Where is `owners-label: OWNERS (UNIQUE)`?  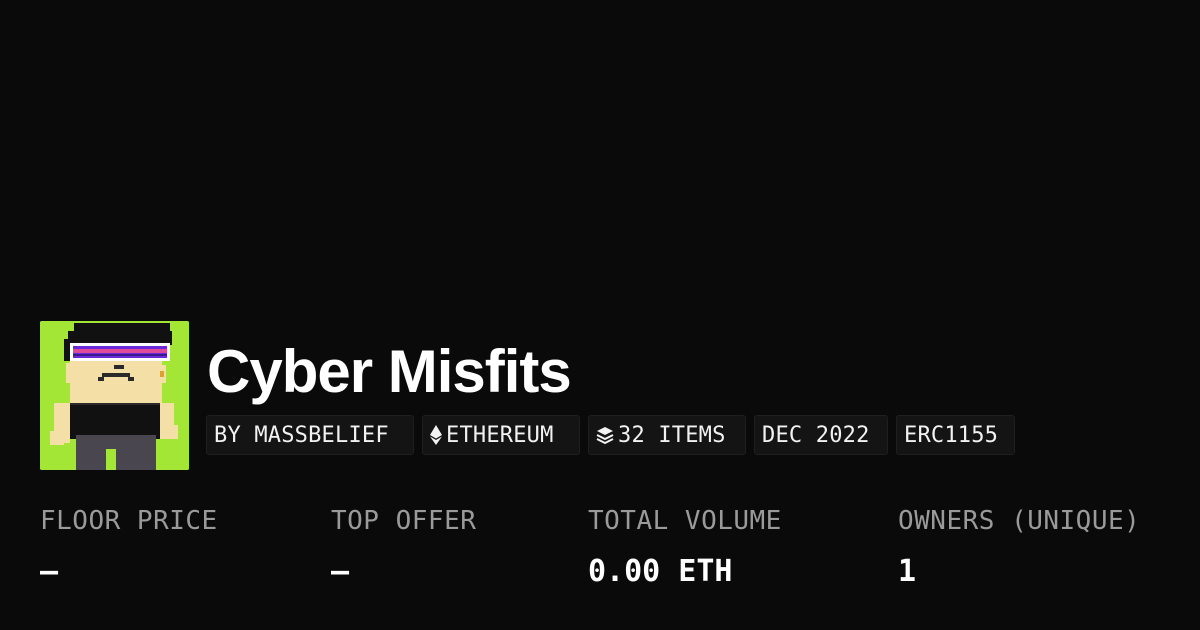 owners-label: OWNERS (UNIQUE) is located at coordinates (1019, 521).